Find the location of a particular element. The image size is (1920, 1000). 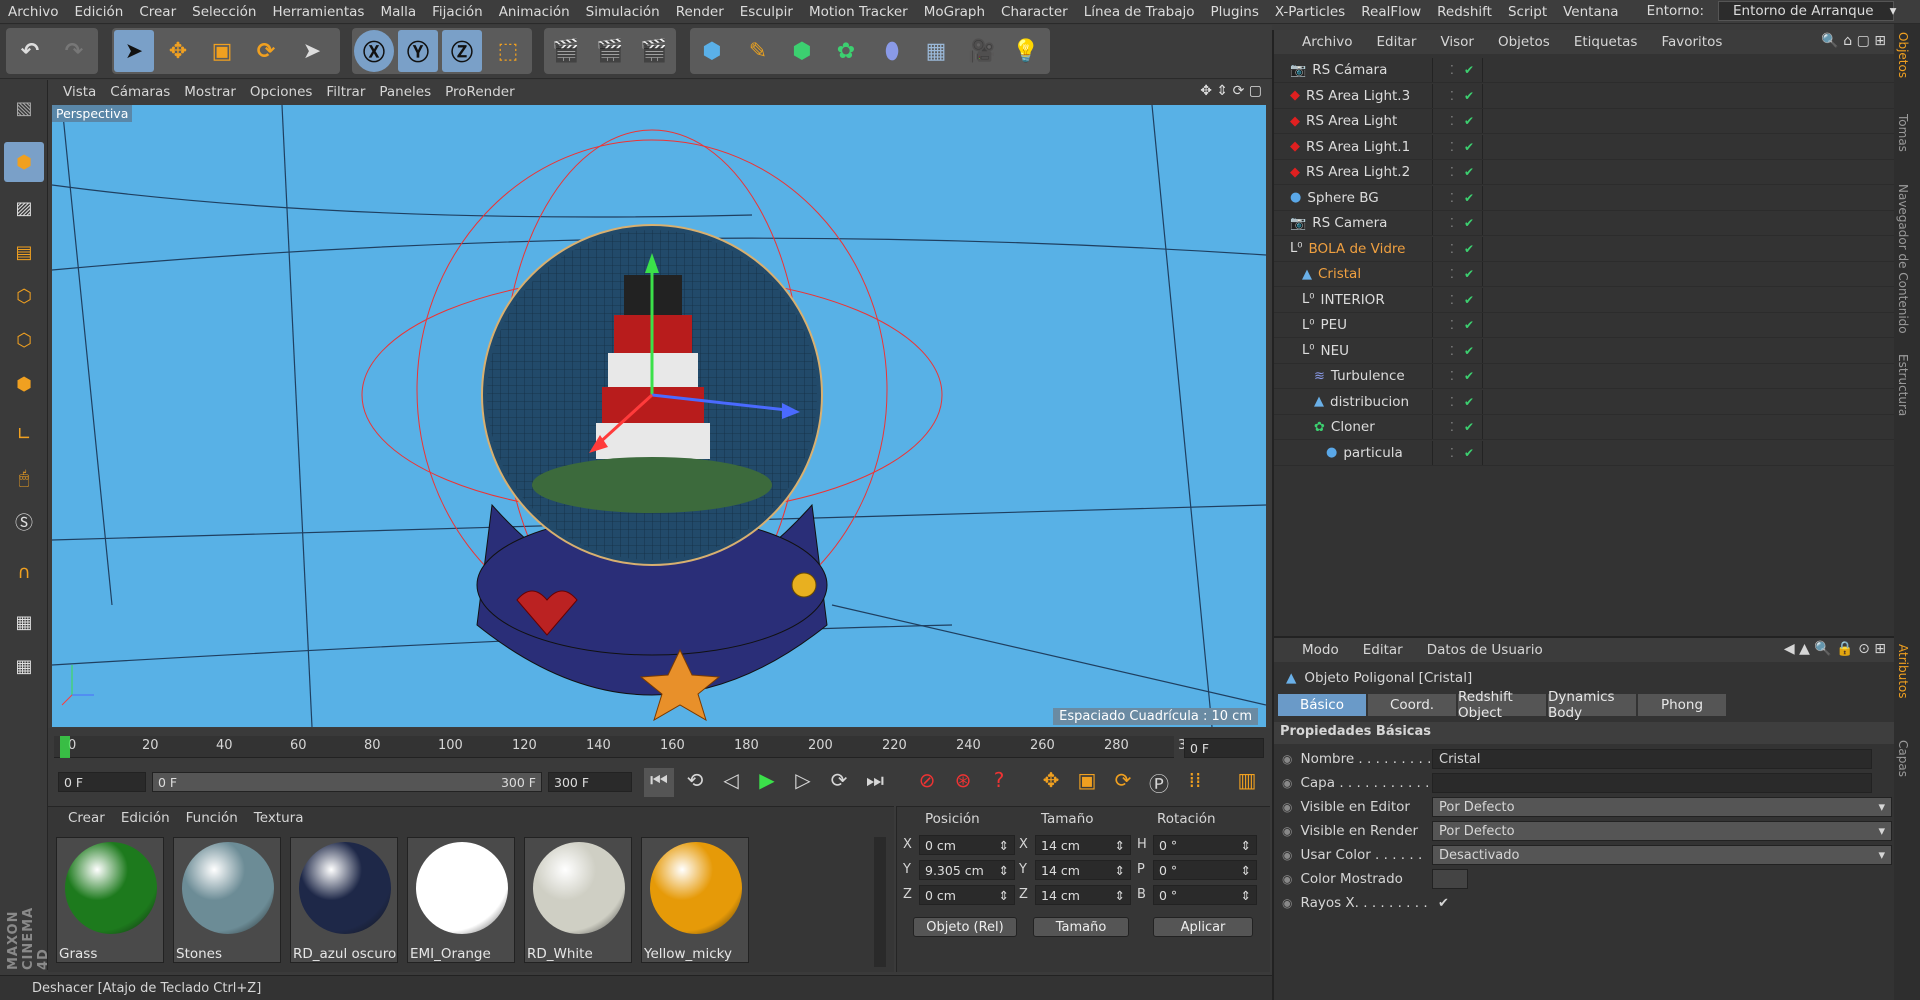

light-bulb-icon: 💡 is located at coordinates (1026, 51).